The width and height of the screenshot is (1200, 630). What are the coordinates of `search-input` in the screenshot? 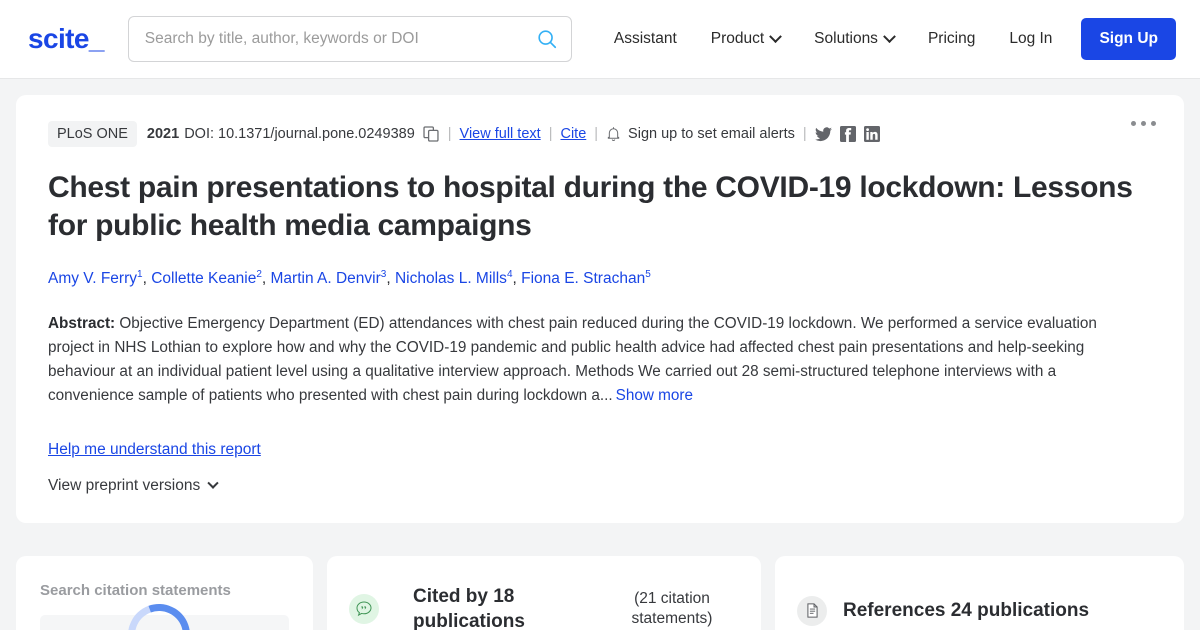 It's located at (349, 39).